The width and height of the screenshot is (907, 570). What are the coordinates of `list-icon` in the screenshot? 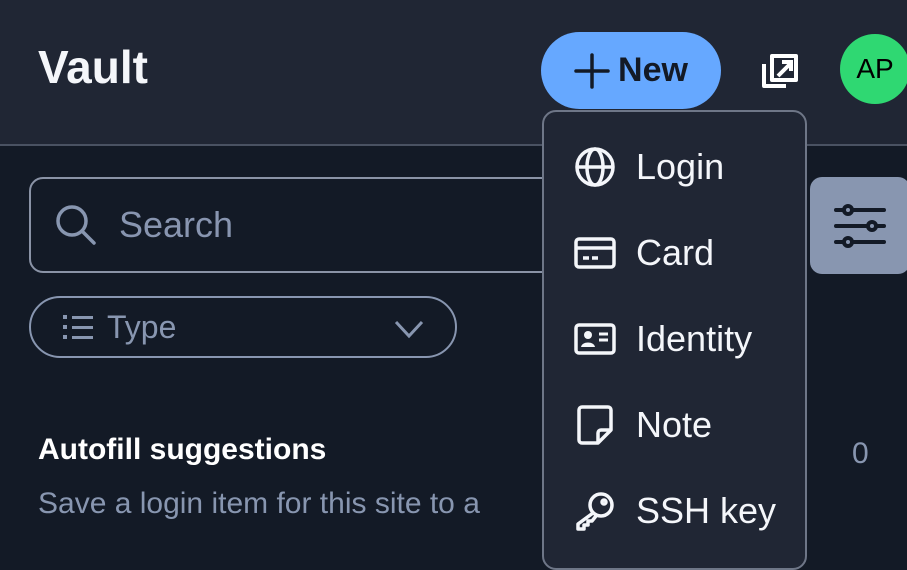 It's located at (78, 327).